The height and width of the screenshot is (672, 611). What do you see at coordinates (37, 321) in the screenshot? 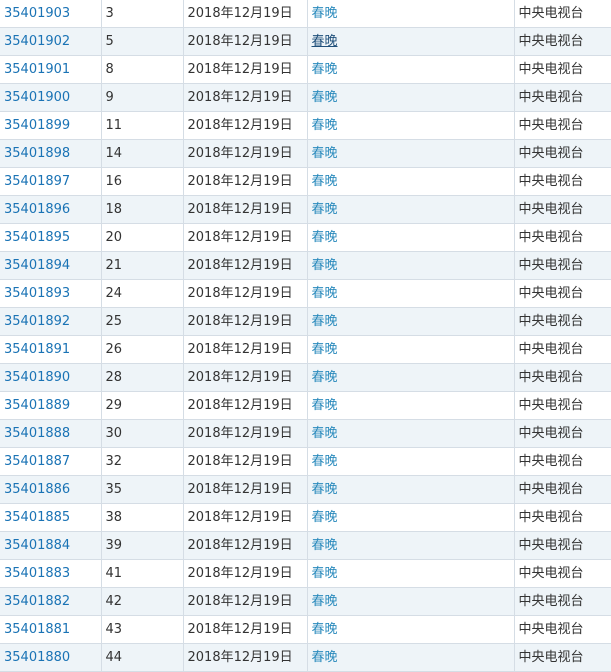
I see `reg-no-link: 35401892` at bounding box center [37, 321].